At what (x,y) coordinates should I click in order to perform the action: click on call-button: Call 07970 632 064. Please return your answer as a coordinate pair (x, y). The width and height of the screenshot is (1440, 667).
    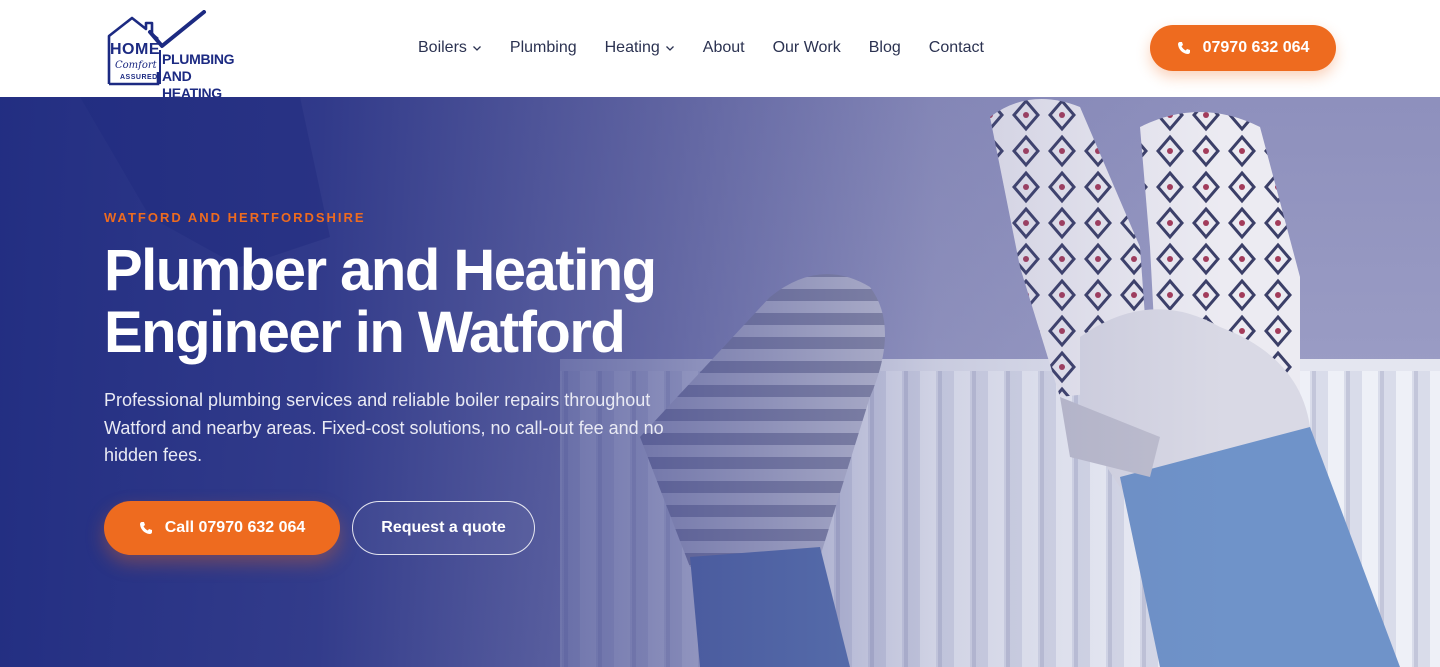
    Looking at the image, I should click on (222, 528).